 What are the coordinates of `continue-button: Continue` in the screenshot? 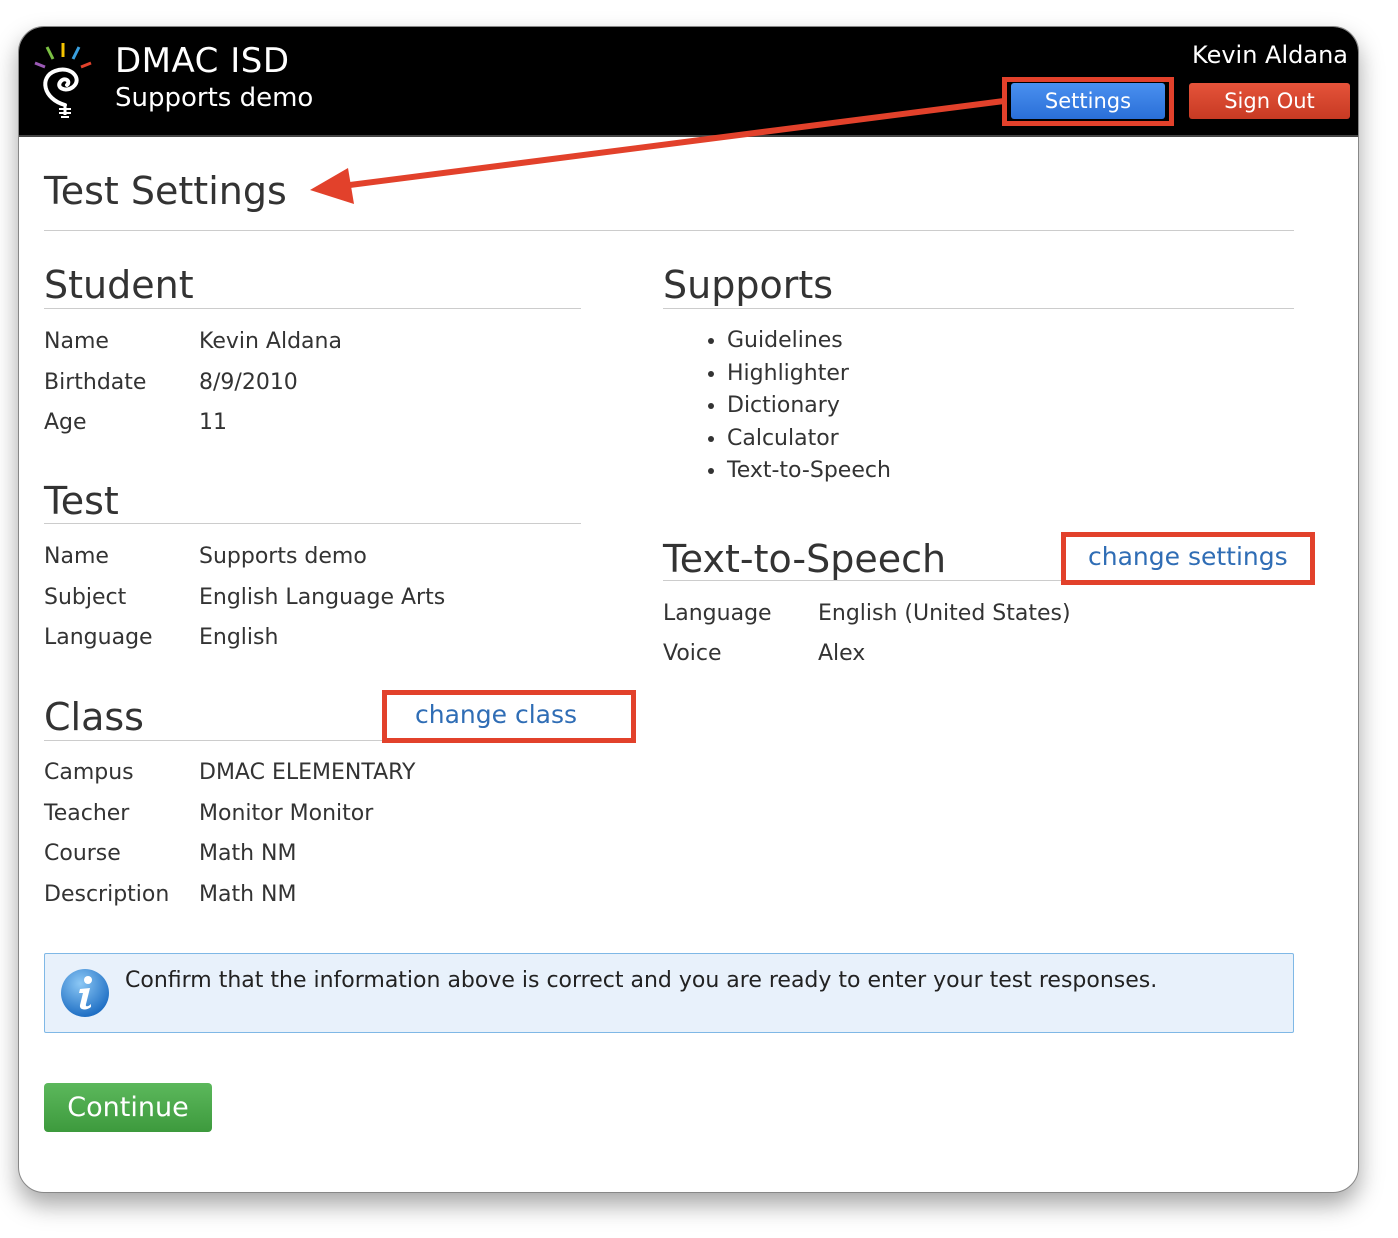 It's located at (128, 1107).